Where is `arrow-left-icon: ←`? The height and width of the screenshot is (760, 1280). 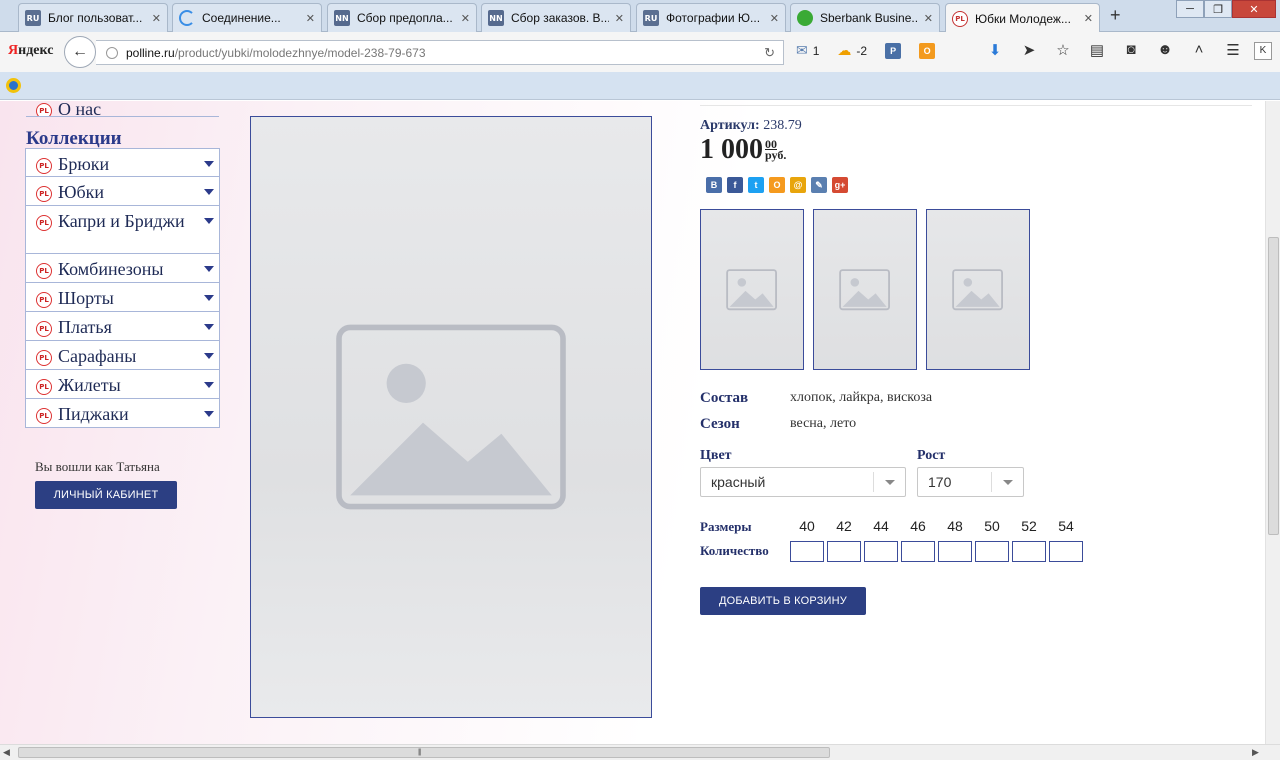
arrow-left-icon: ← is located at coordinates (80, 51).